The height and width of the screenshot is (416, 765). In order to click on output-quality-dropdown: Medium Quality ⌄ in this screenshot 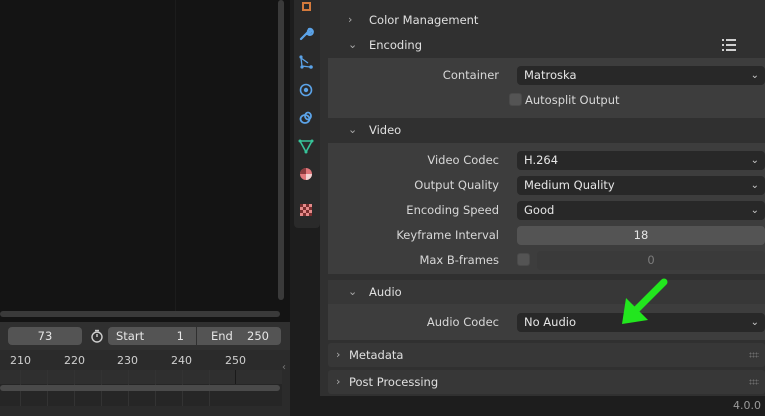, I will do `click(641, 185)`.